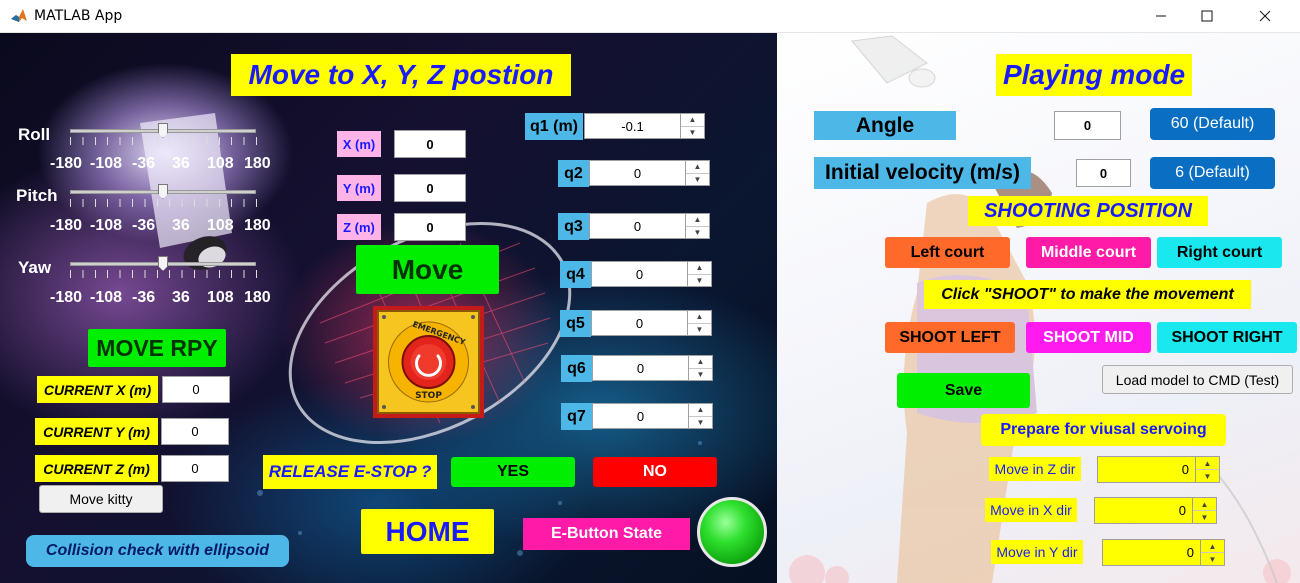 The width and height of the screenshot is (1300, 583). Describe the element at coordinates (19, 16) in the screenshot. I see `matlab-logo-icon` at that location.